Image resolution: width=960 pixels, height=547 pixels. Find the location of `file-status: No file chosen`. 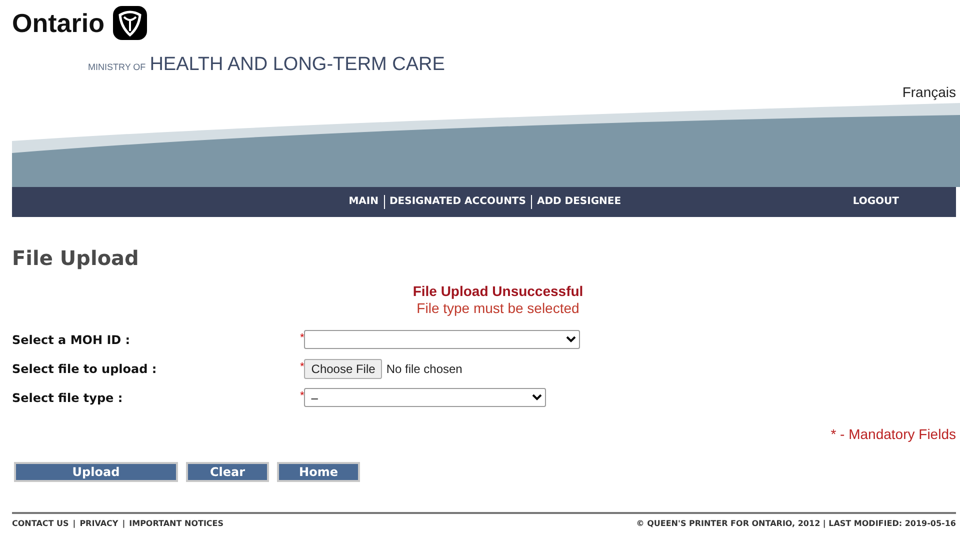

file-status: No file chosen is located at coordinates (424, 369).